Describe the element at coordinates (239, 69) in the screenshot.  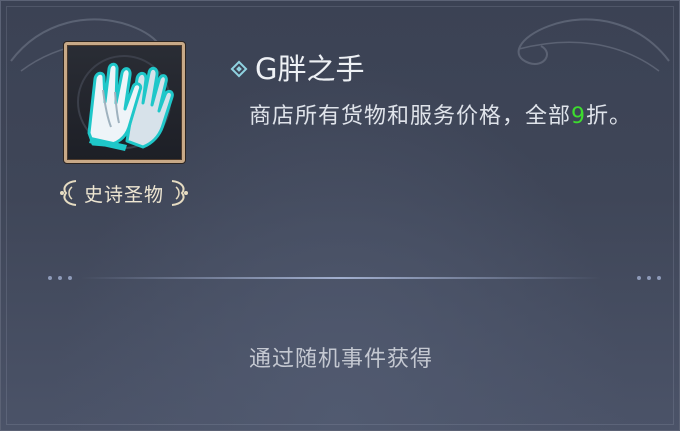
I see `diamond-bullet-icon` at that location.